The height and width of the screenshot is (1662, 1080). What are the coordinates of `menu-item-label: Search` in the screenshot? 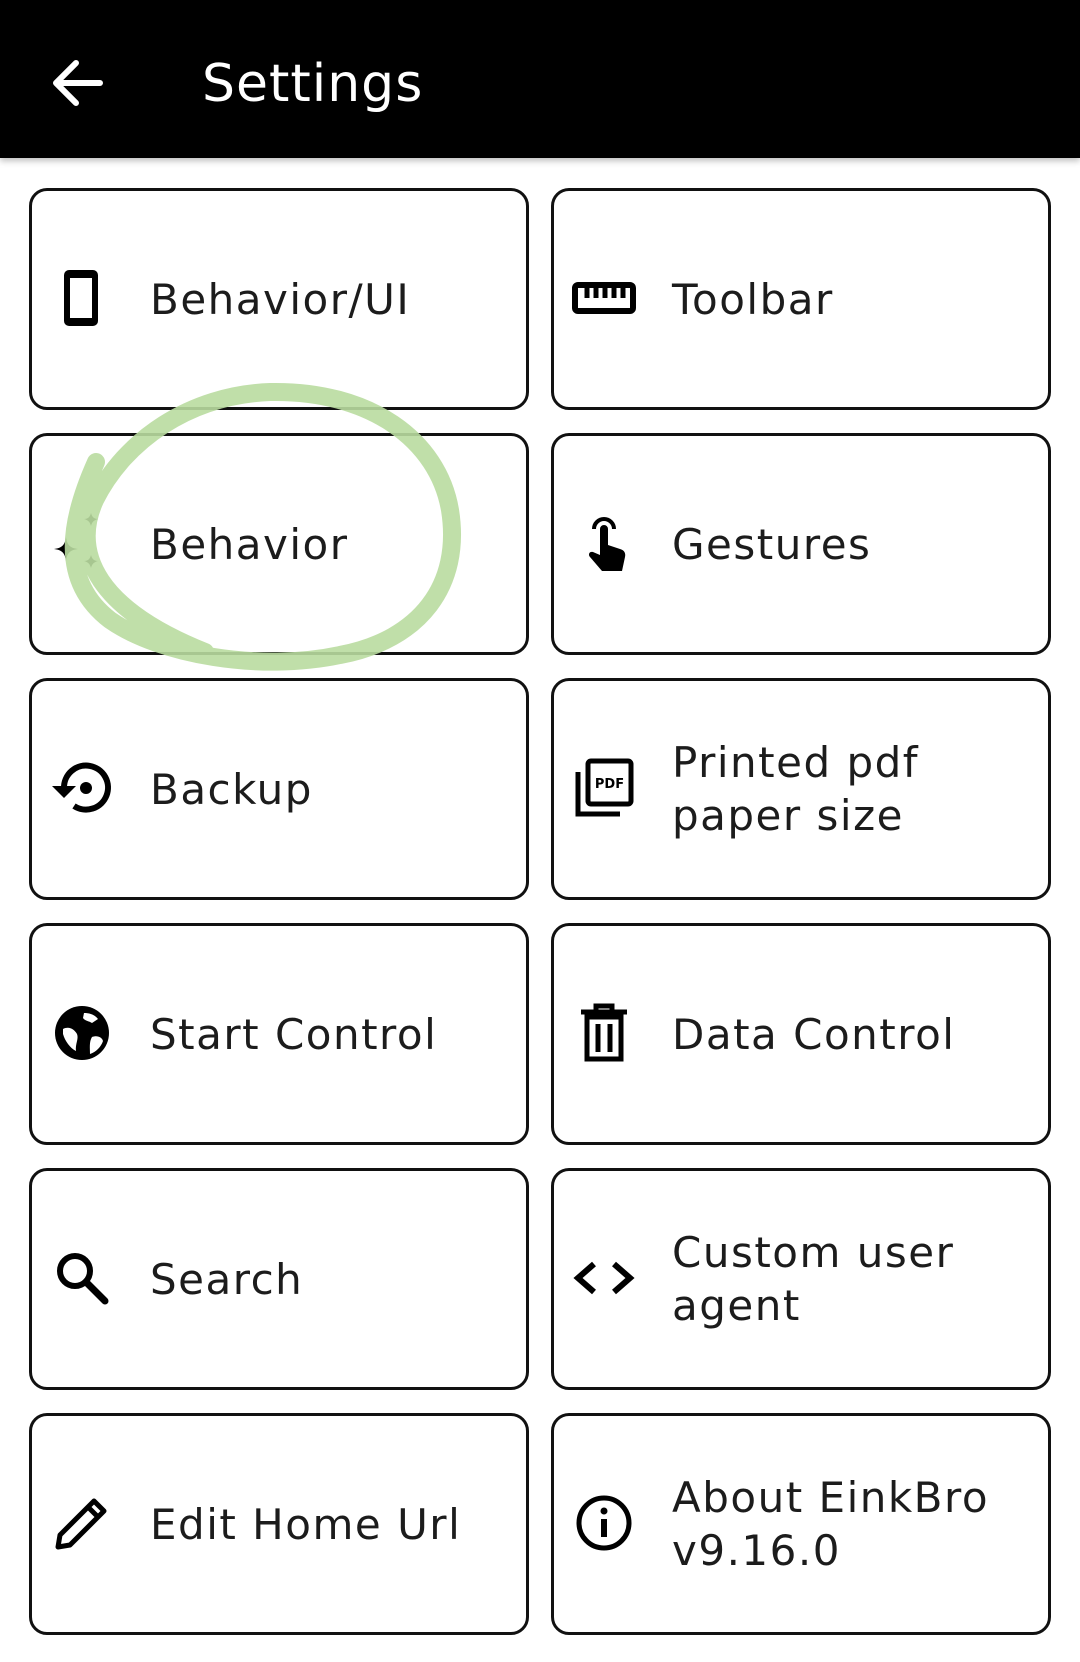 It's located at (227, 1279).